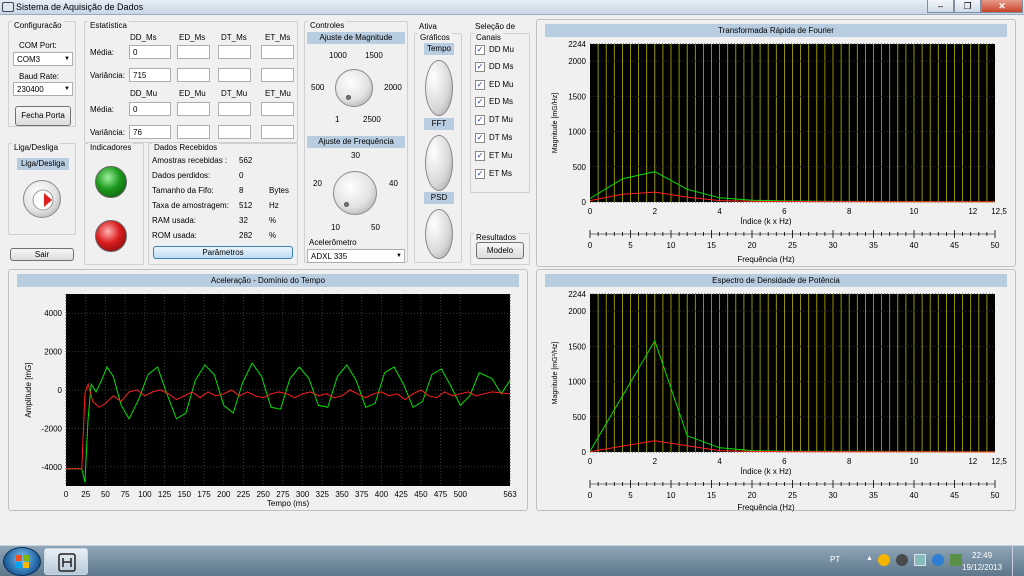 This screenshot has width=1024, height=576. What do you see at coordinates (833, 245) in the screenshot?
I see `secondary-tick-label: 30` at bounding box center [833, 245].